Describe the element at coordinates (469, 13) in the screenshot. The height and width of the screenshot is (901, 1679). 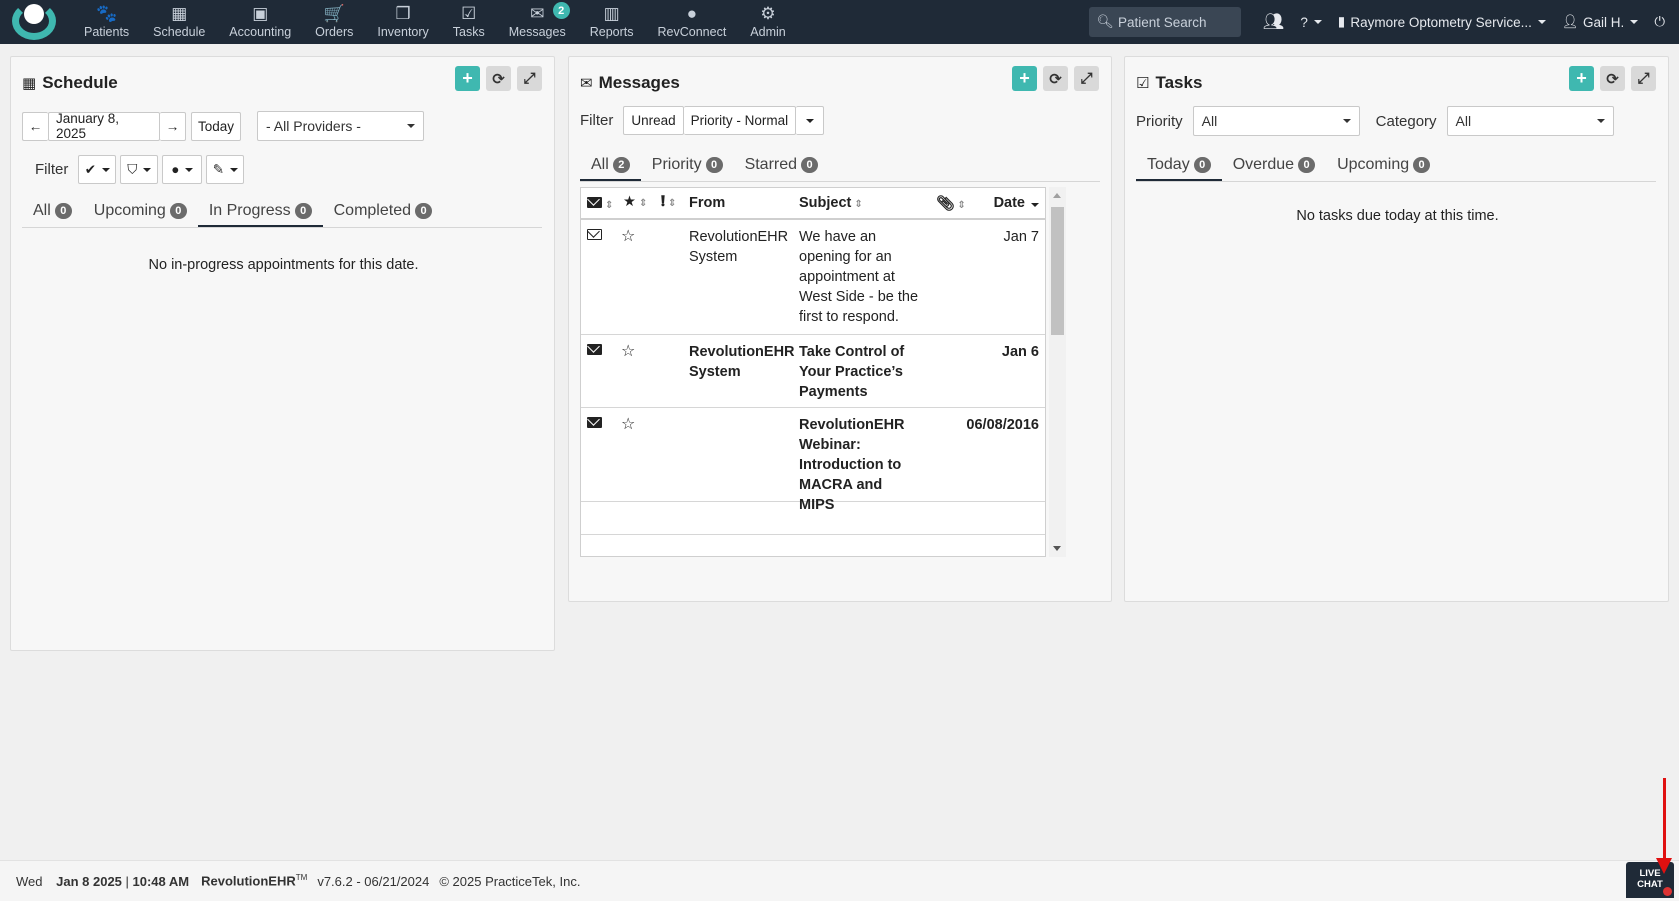
I see `check-square-icon: ☑` at that location.